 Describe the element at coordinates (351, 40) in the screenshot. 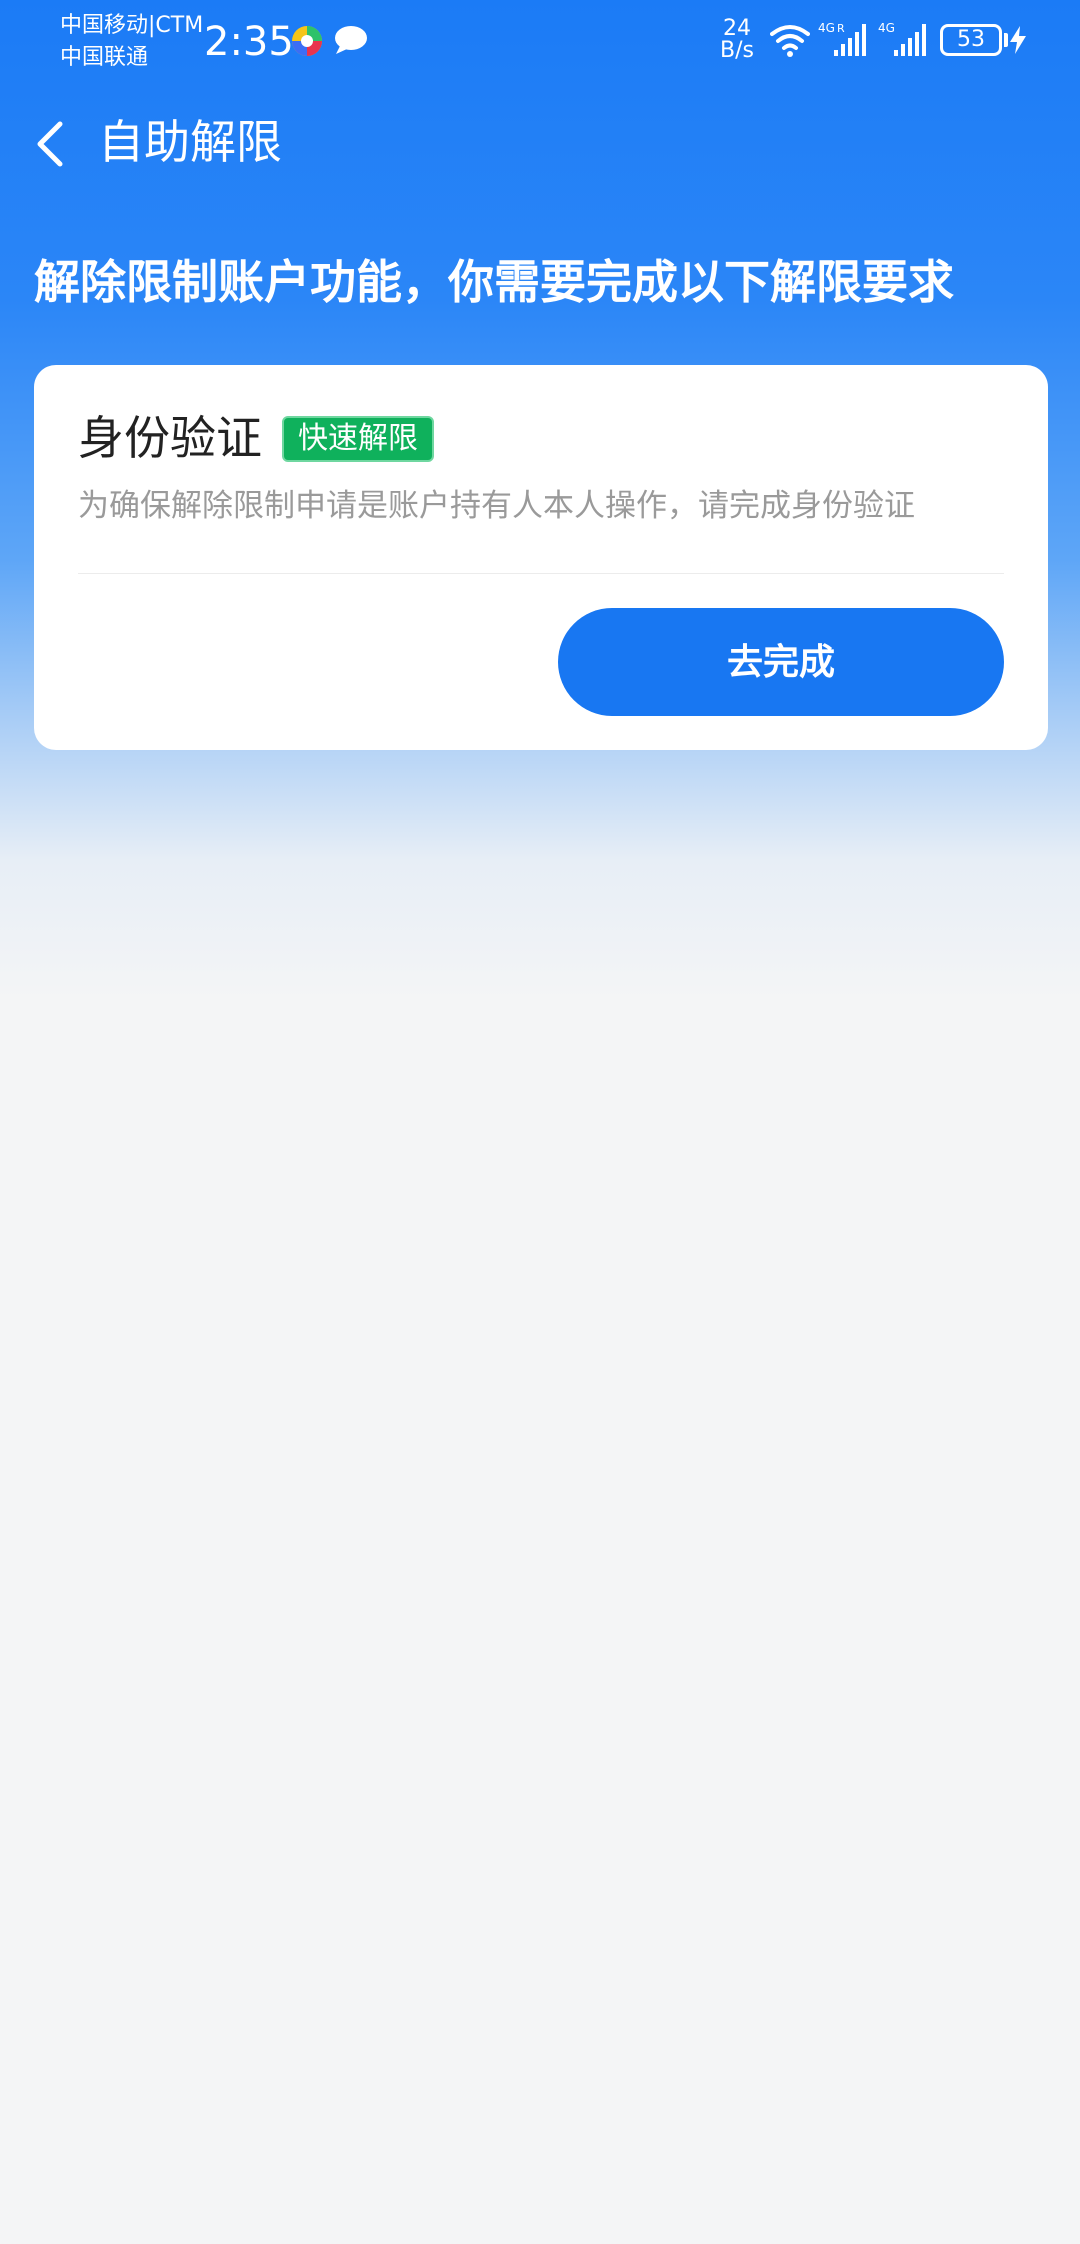

I see `message-bubble-icon` at that location.